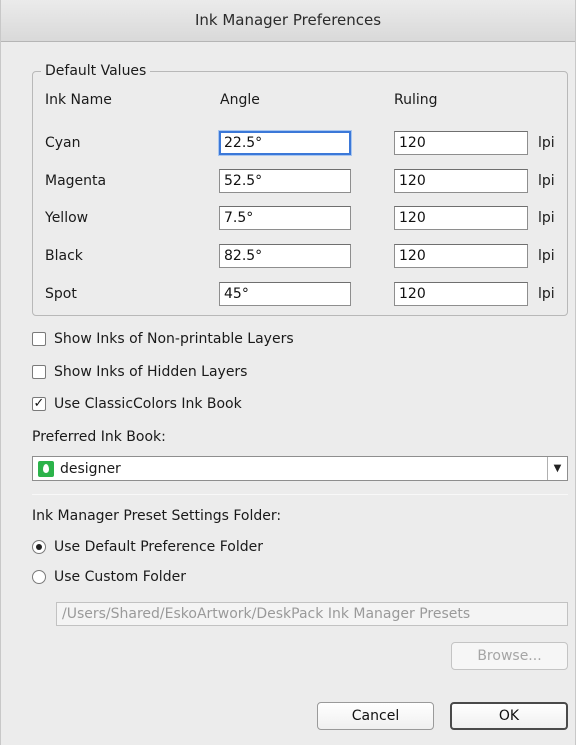 This screenshot has height=745, width=576. I want to click on angle-header: Angle, so click(240, 100).